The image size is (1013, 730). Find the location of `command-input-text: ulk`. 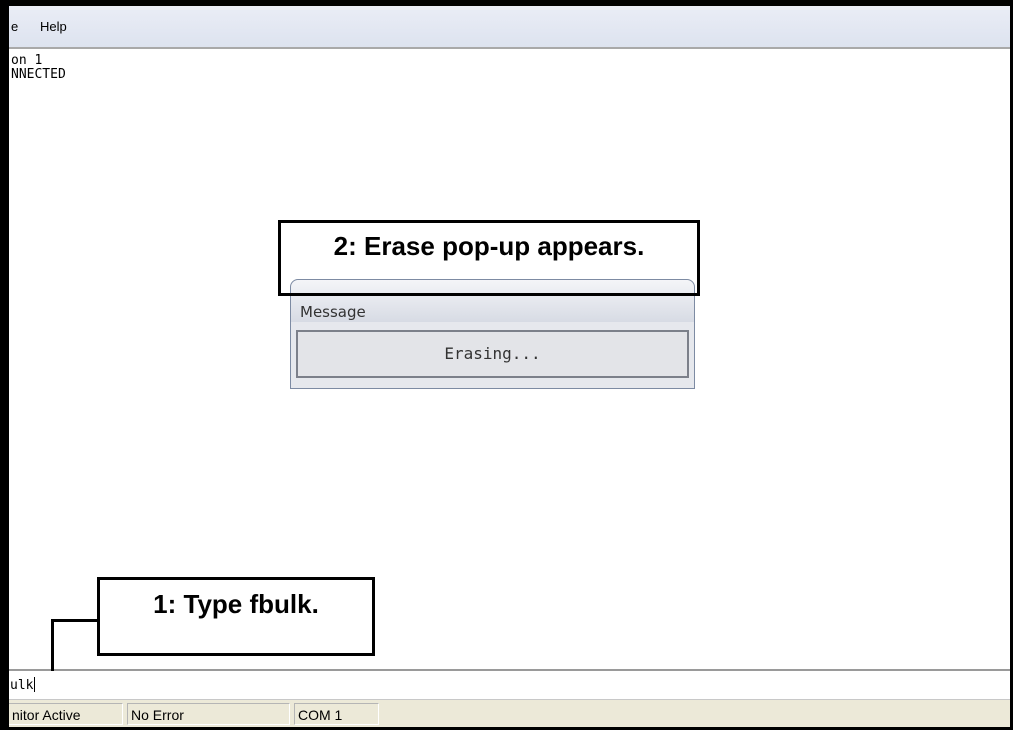

command-input-text: ulk is located at coordinates (23, 685).